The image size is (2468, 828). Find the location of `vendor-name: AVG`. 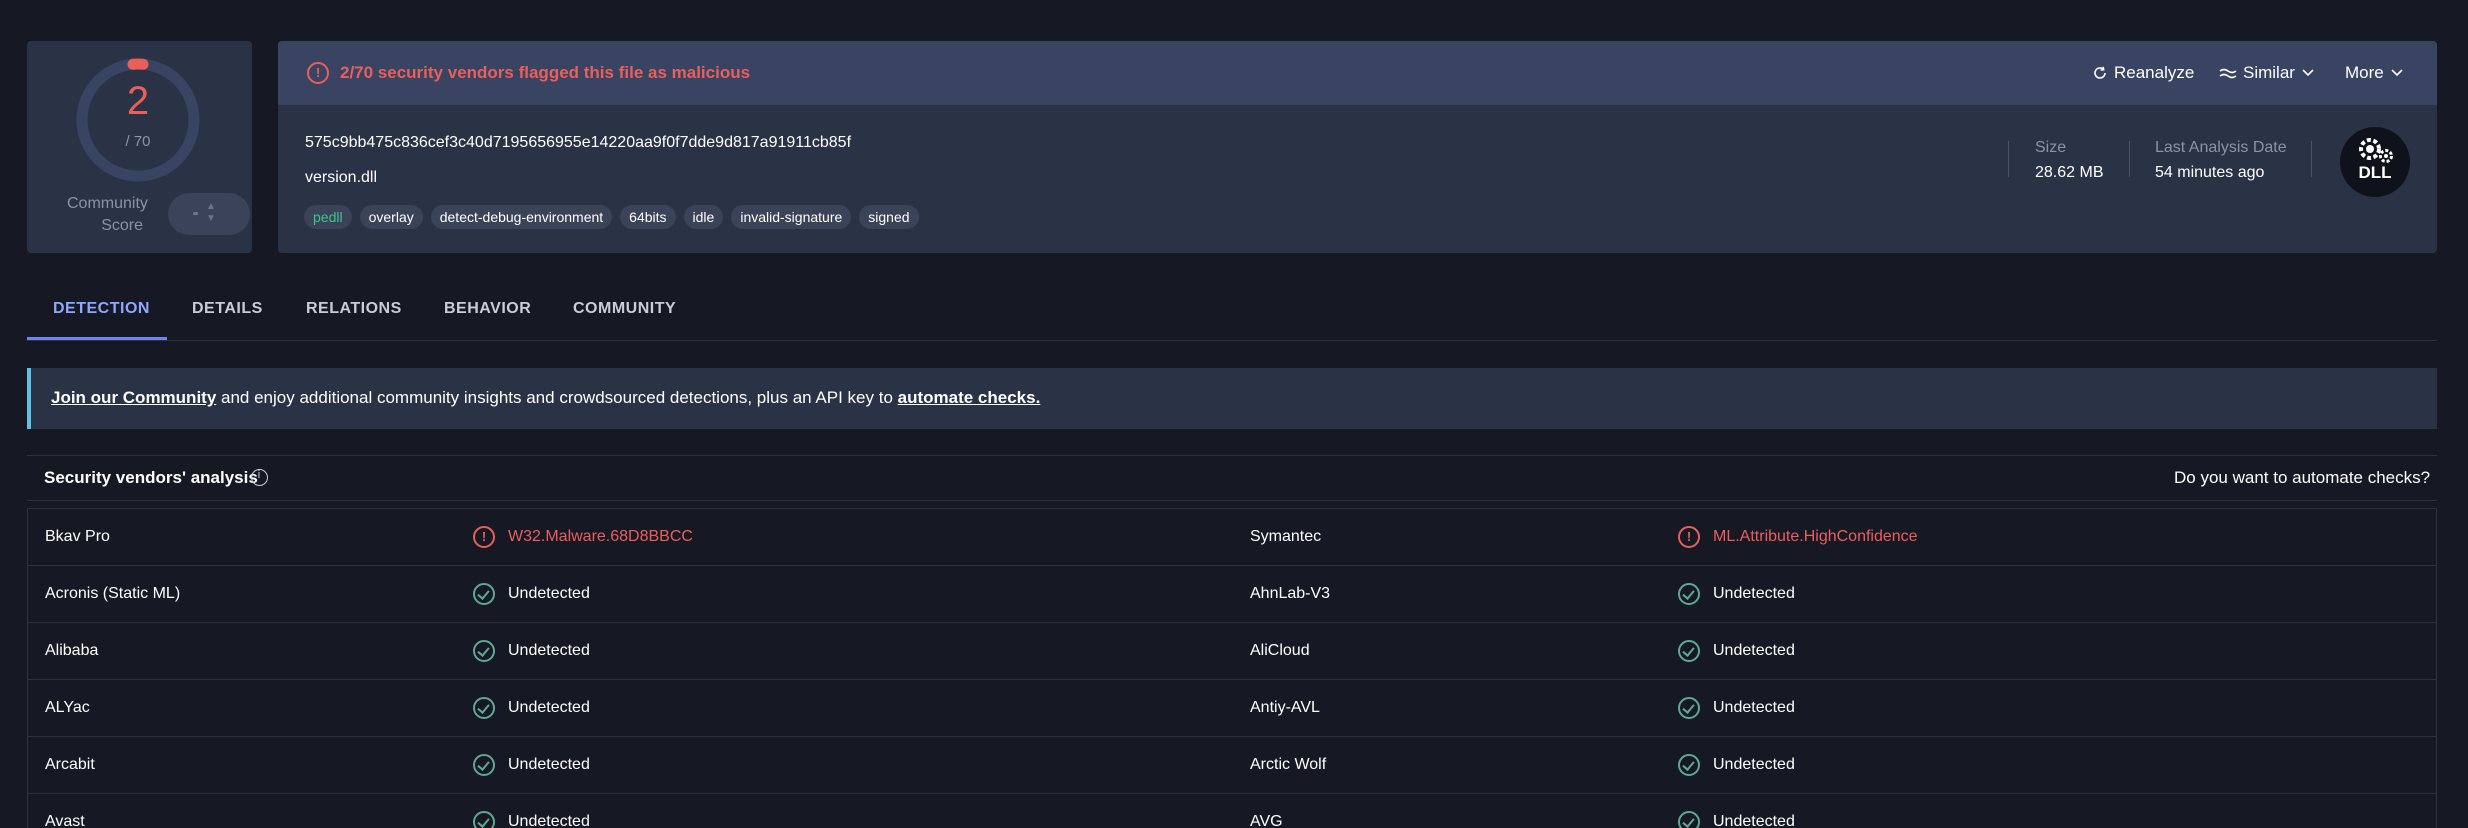

vendor-name: AVG is located at coordinates (1266, 820).